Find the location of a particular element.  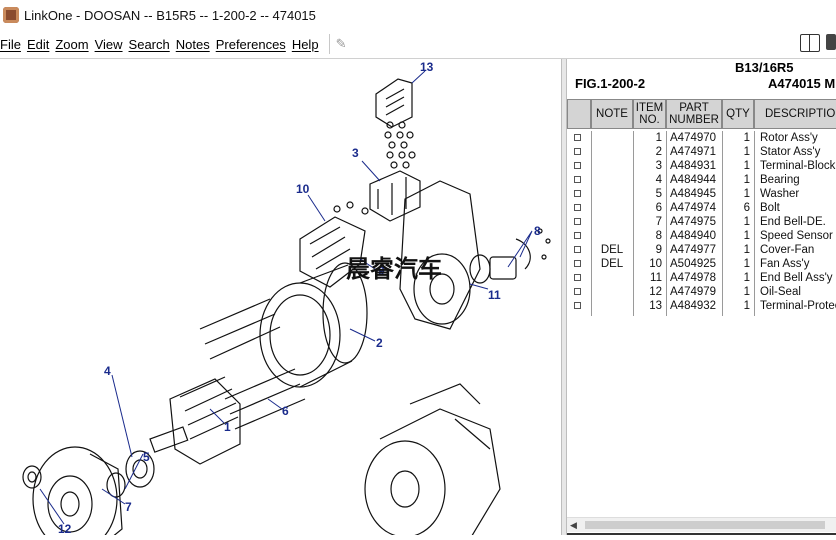

bearing-part is located at coordinates (140, 469).